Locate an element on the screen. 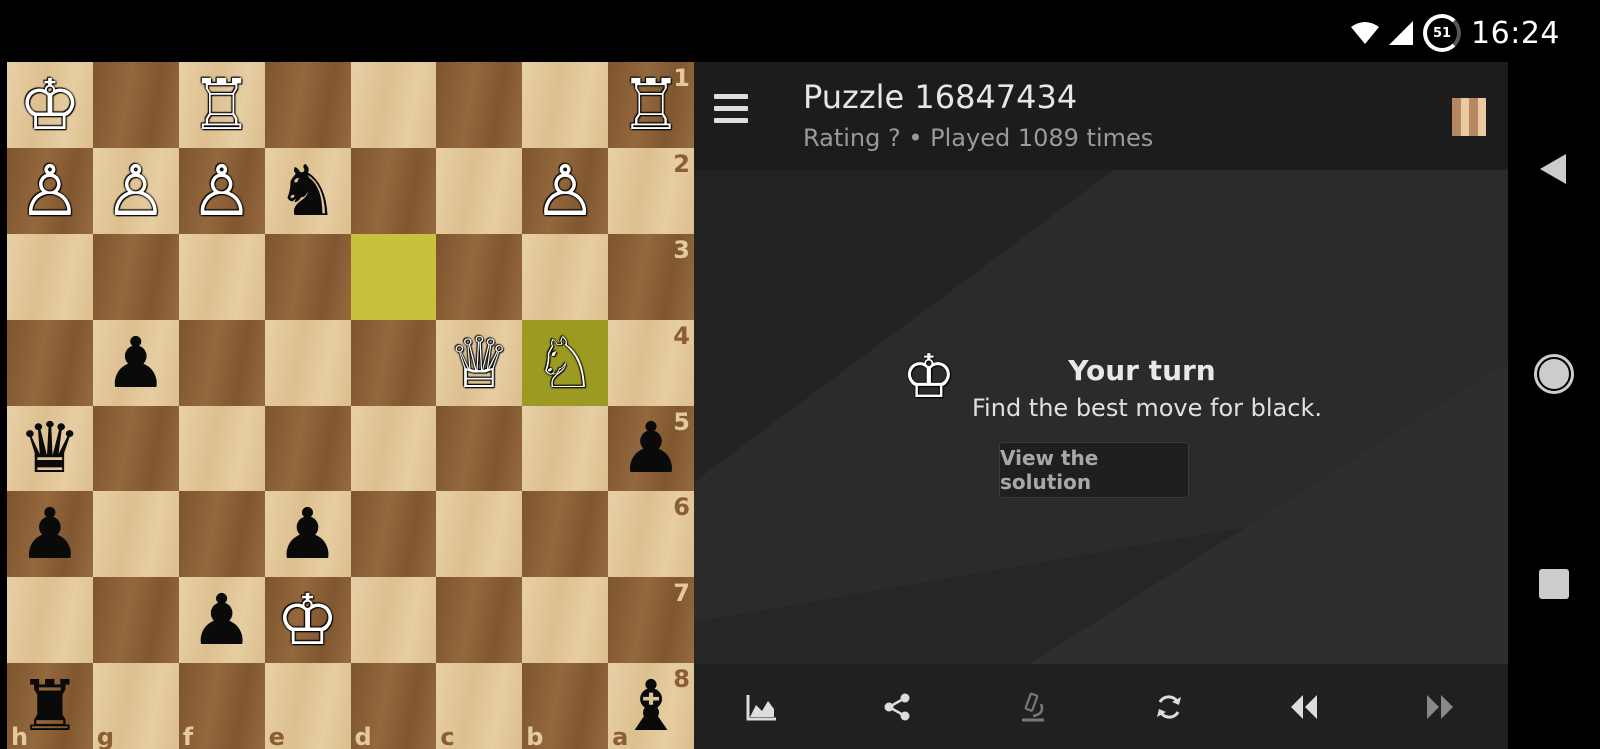 Image resolution: width=1600 pixels, height=749 pixels. square-a8: ♝ 8 a is located at coordinates (651, 706).